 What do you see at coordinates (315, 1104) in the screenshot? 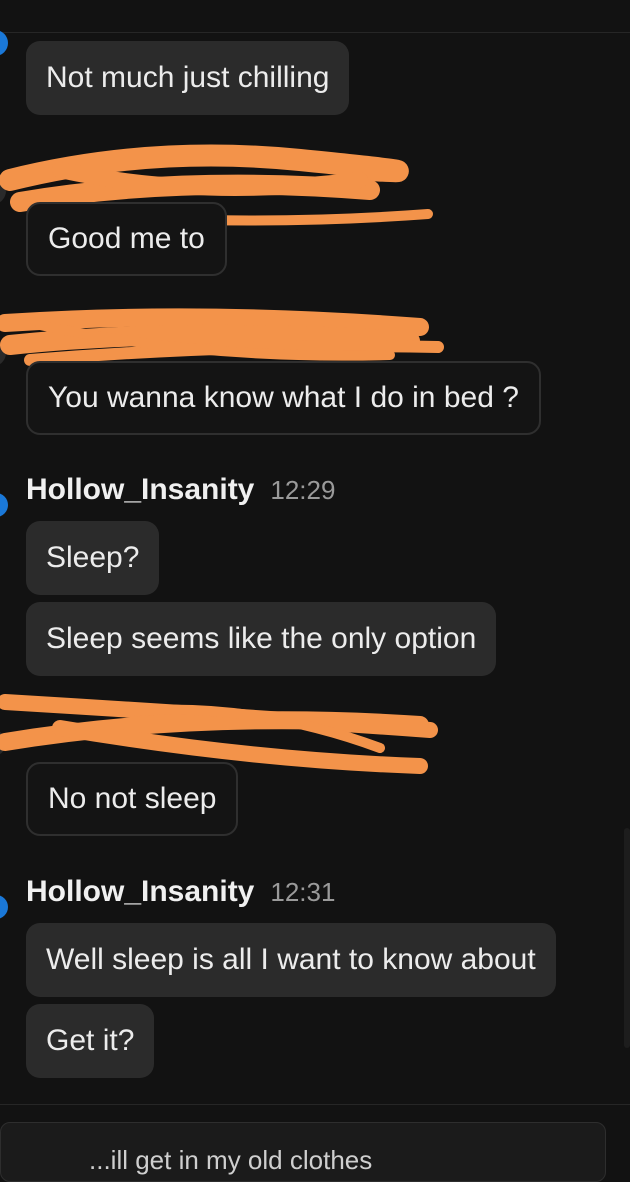
I see `divider` at bounding box center [315, 1104].